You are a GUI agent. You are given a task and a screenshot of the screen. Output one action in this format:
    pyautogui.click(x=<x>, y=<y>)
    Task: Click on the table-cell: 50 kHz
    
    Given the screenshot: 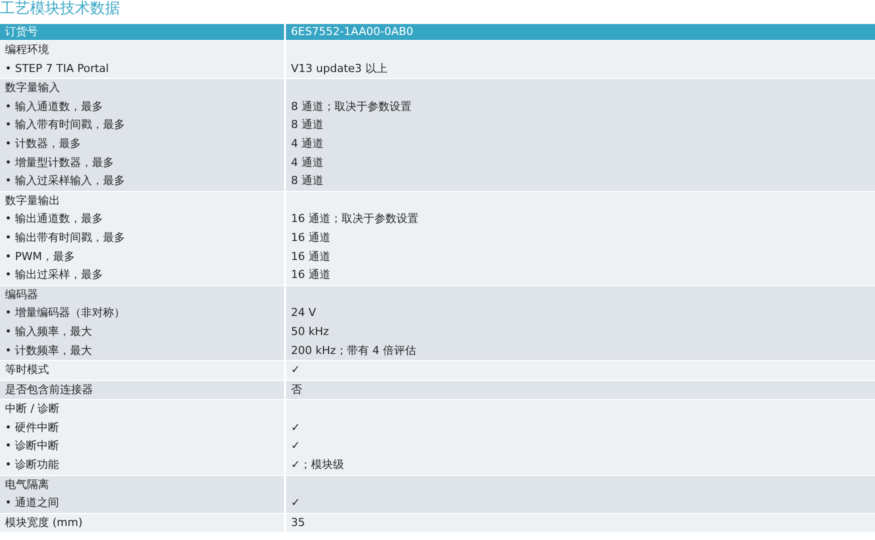 What is the action you would take?
    pyautogui.click(x=580, y=332)
    